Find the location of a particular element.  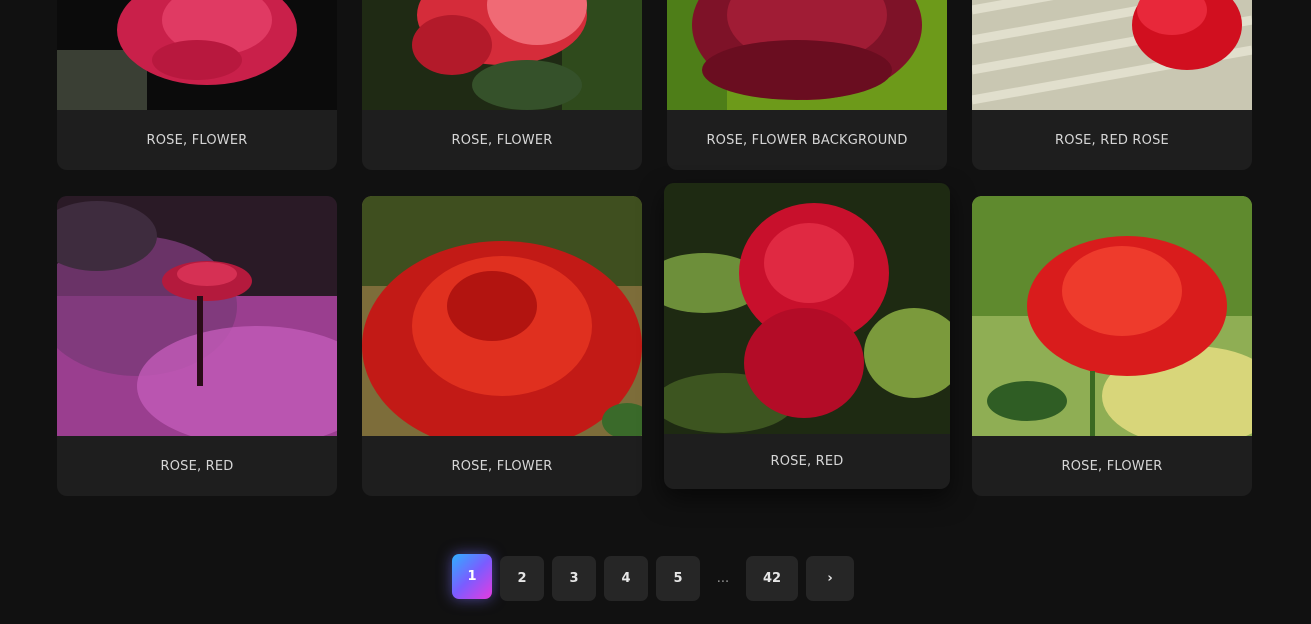

page-button: 2 is located at coordinates (522, 578).